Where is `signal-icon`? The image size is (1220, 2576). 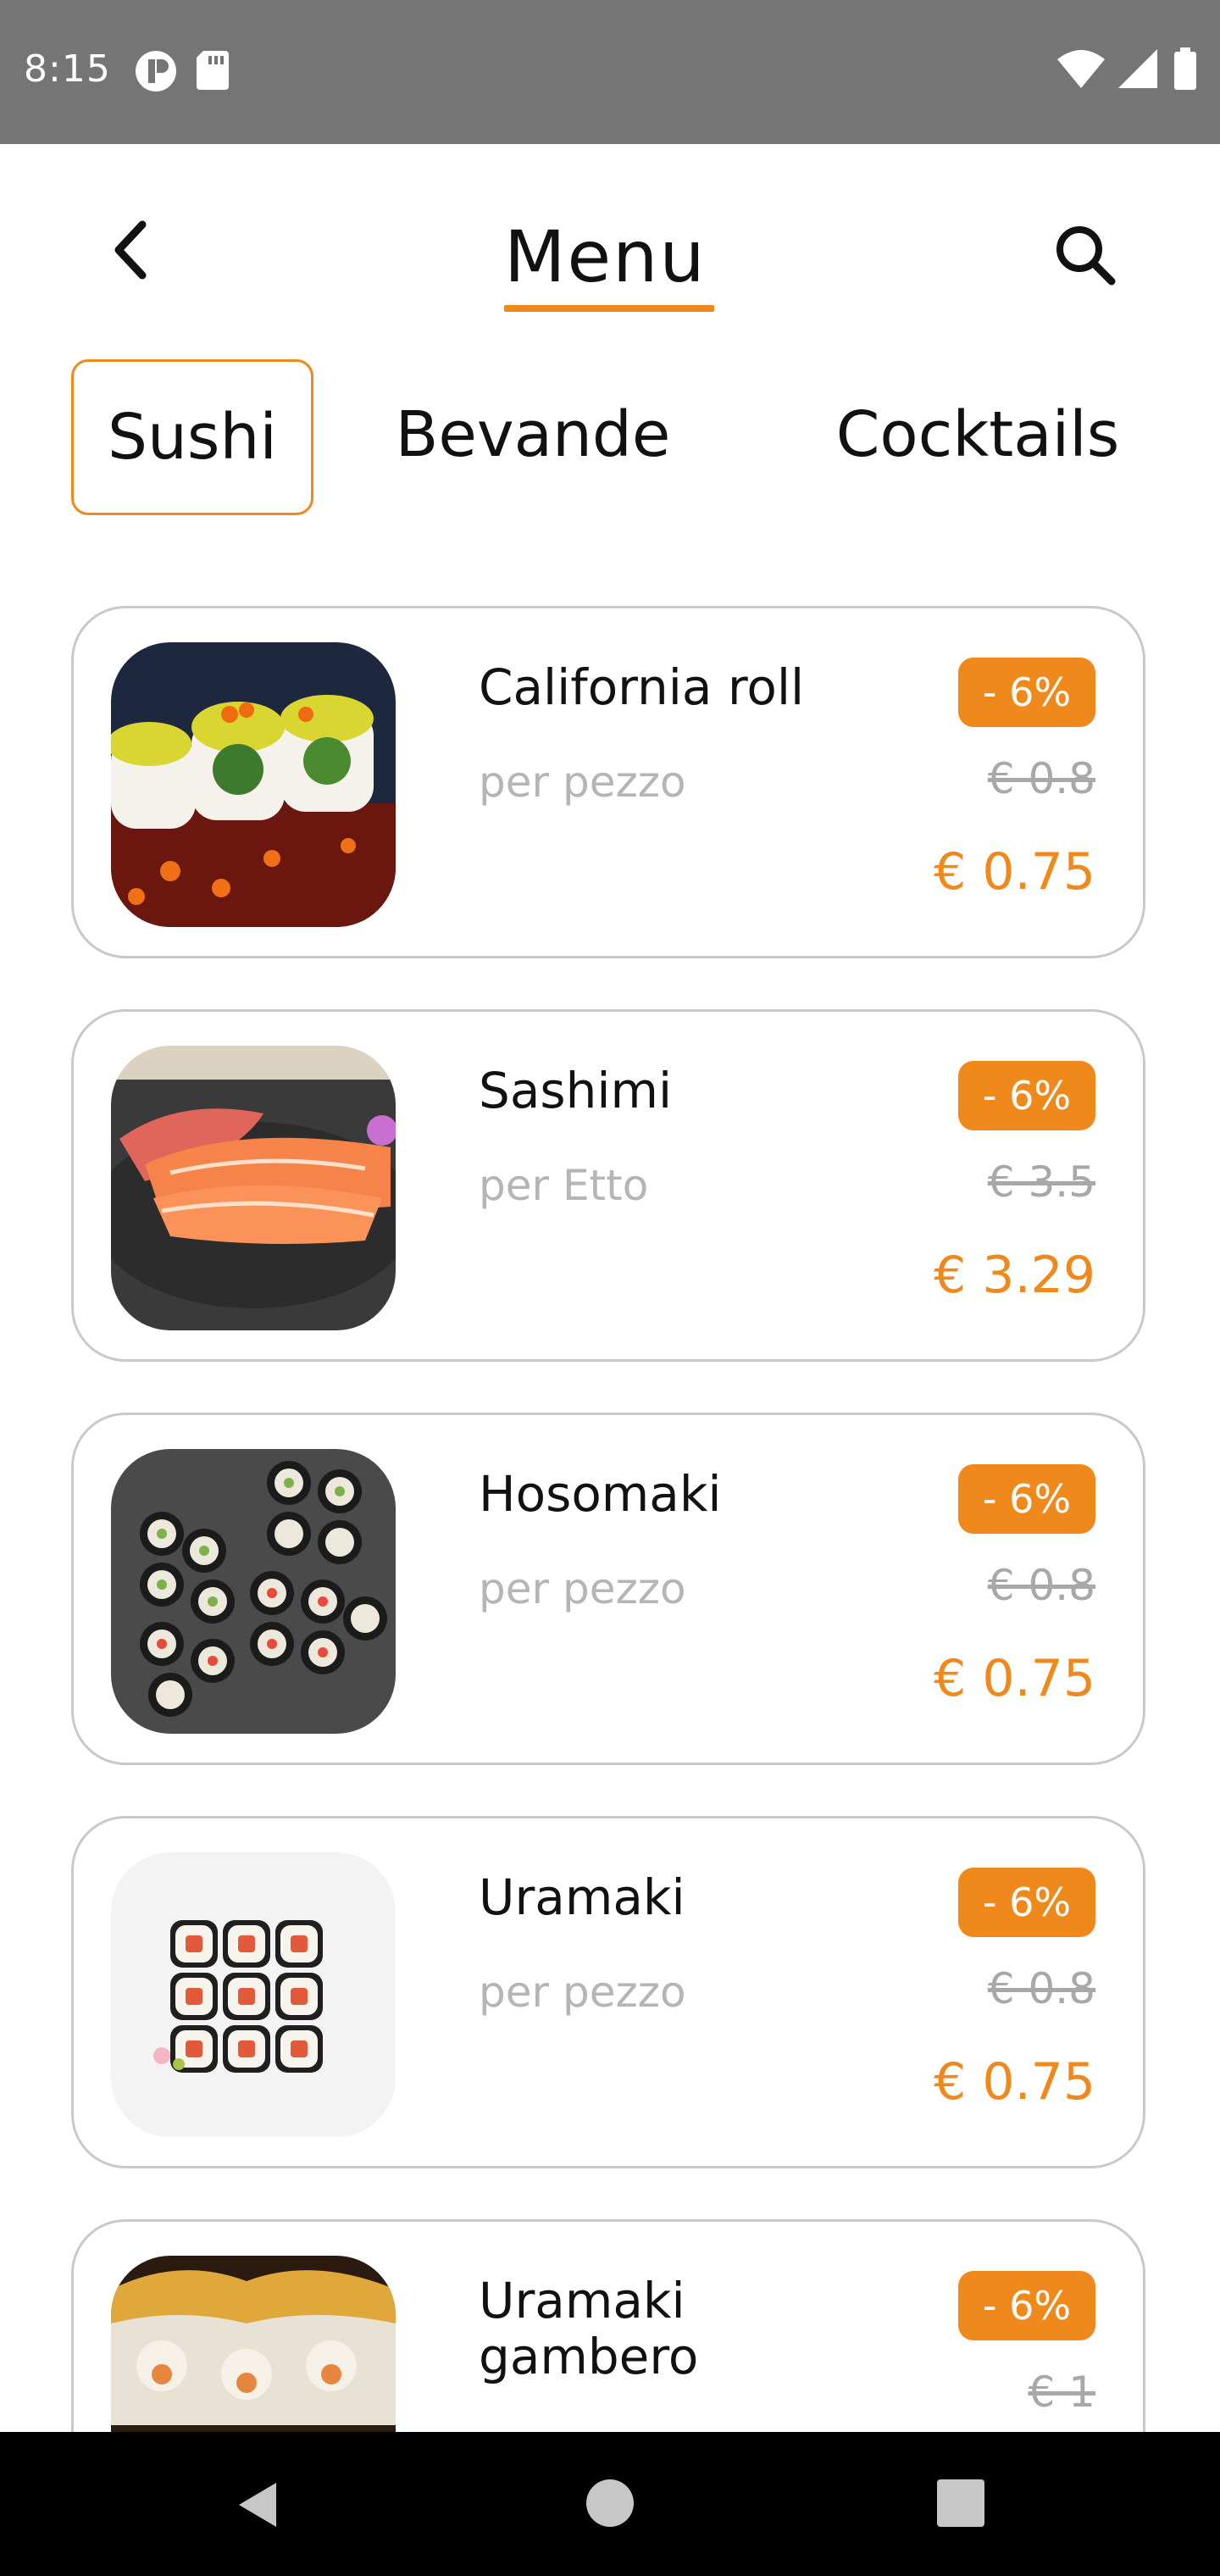 signal-icon is located at coordinates (1137, 68).